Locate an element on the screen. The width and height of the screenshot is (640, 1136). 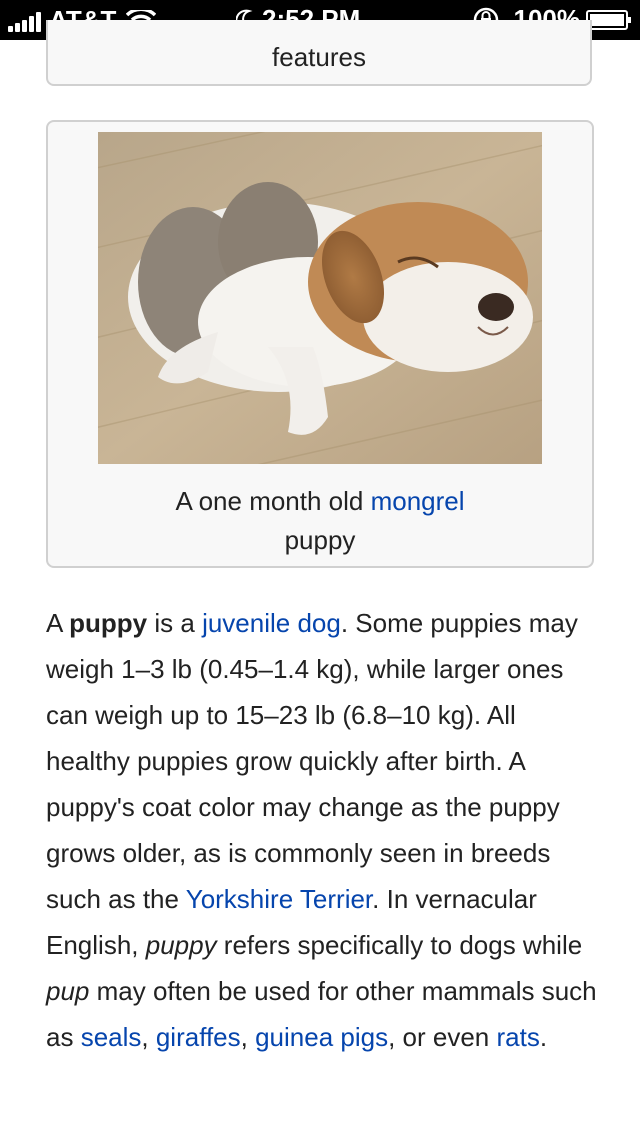
text-run: refers specifically to dogs while is located at coordinates (399, 945).